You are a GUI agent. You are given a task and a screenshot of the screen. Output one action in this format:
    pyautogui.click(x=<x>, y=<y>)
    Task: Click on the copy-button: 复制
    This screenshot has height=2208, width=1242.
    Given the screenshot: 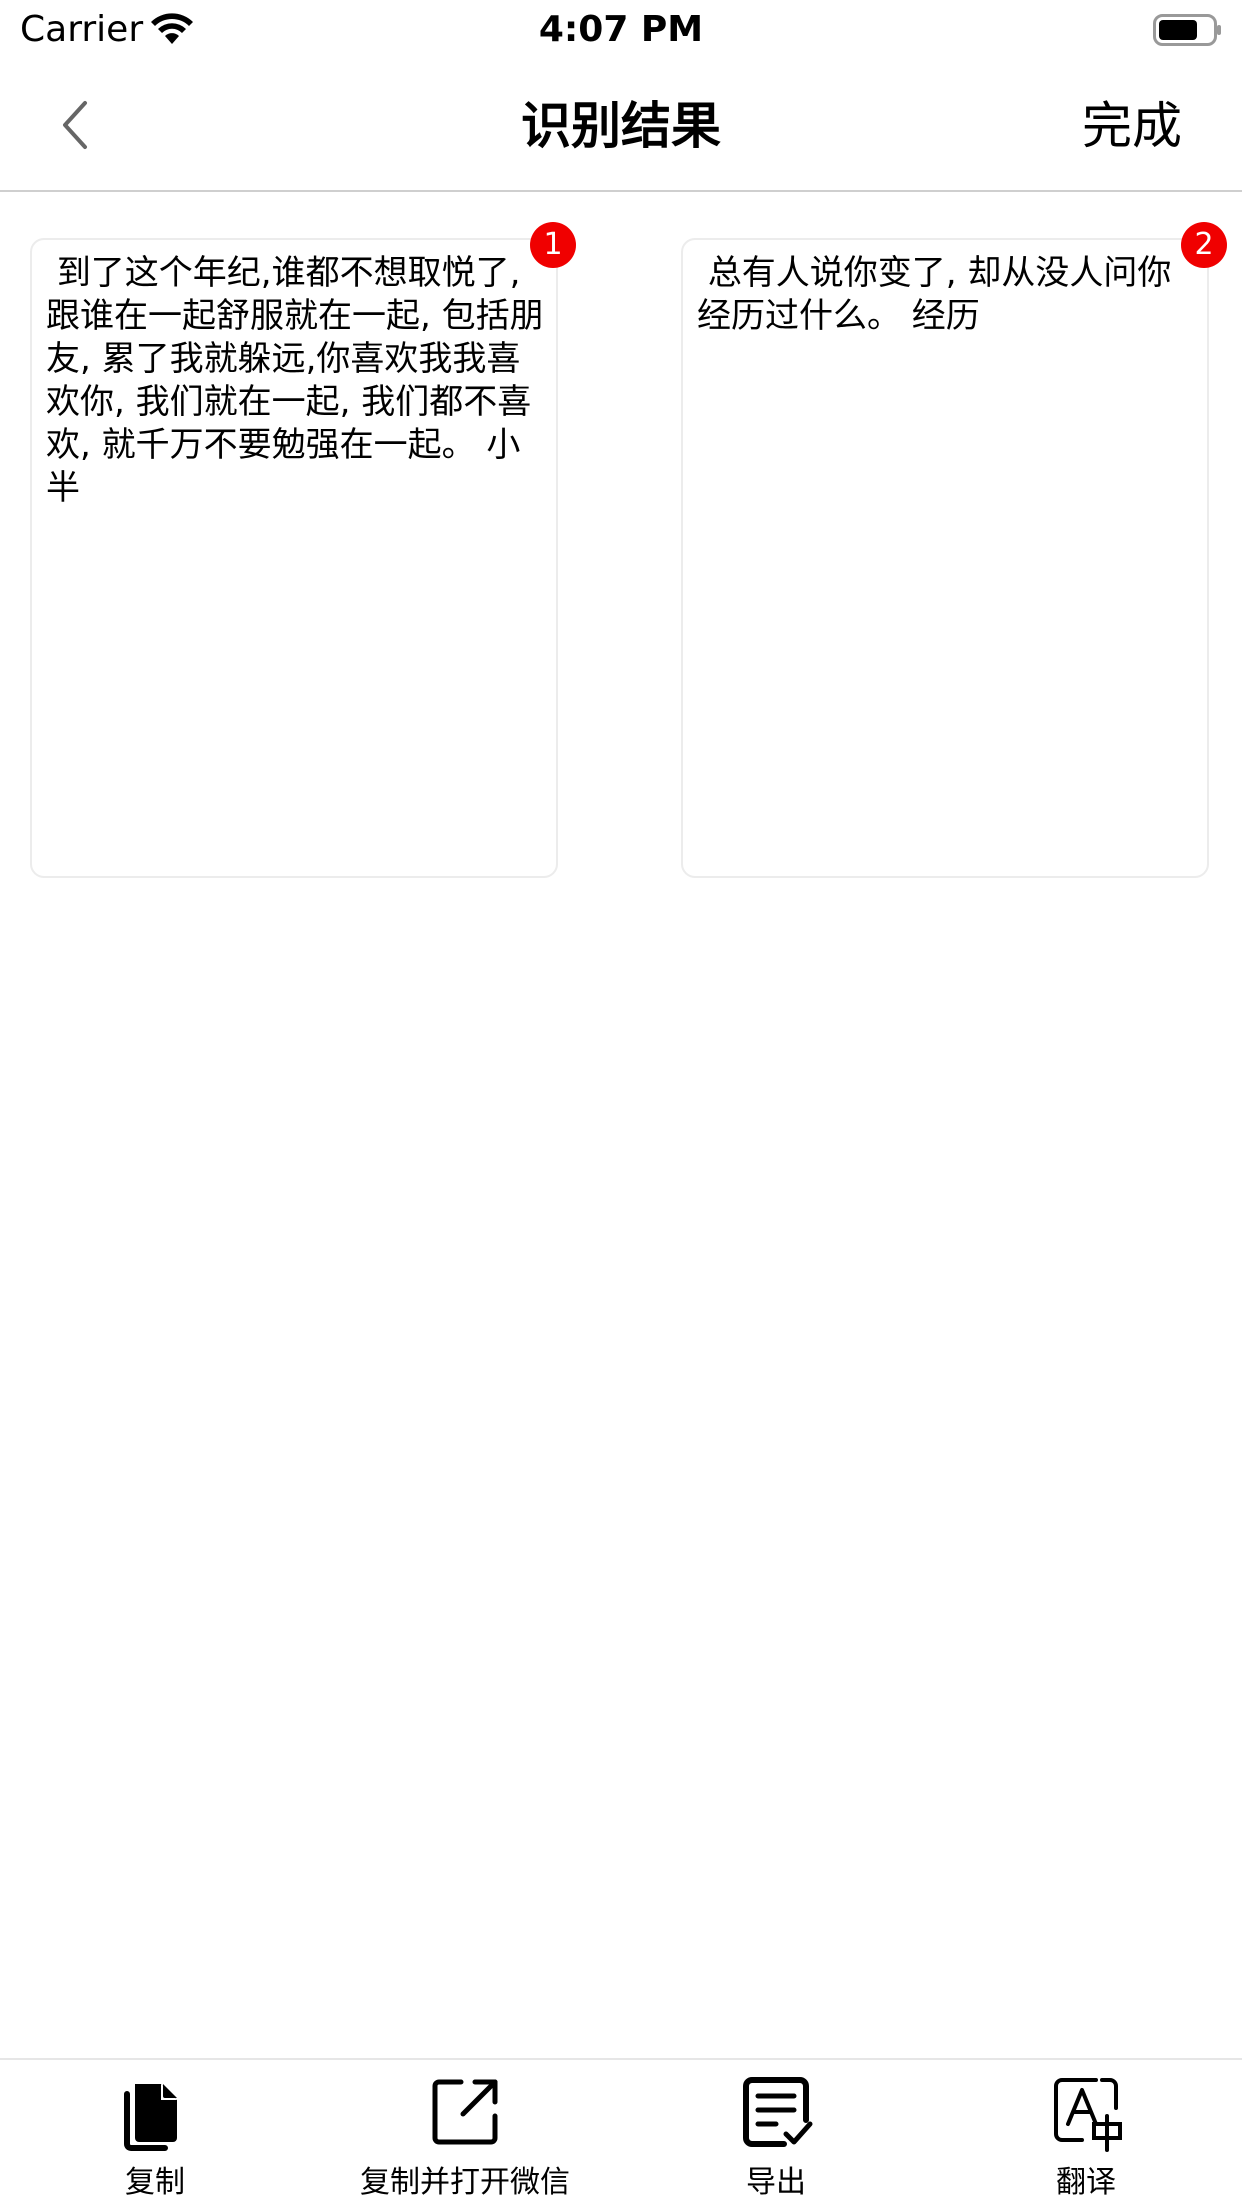 What is the action you would take?
    pyautogui.click(x=155, y=2137)
    